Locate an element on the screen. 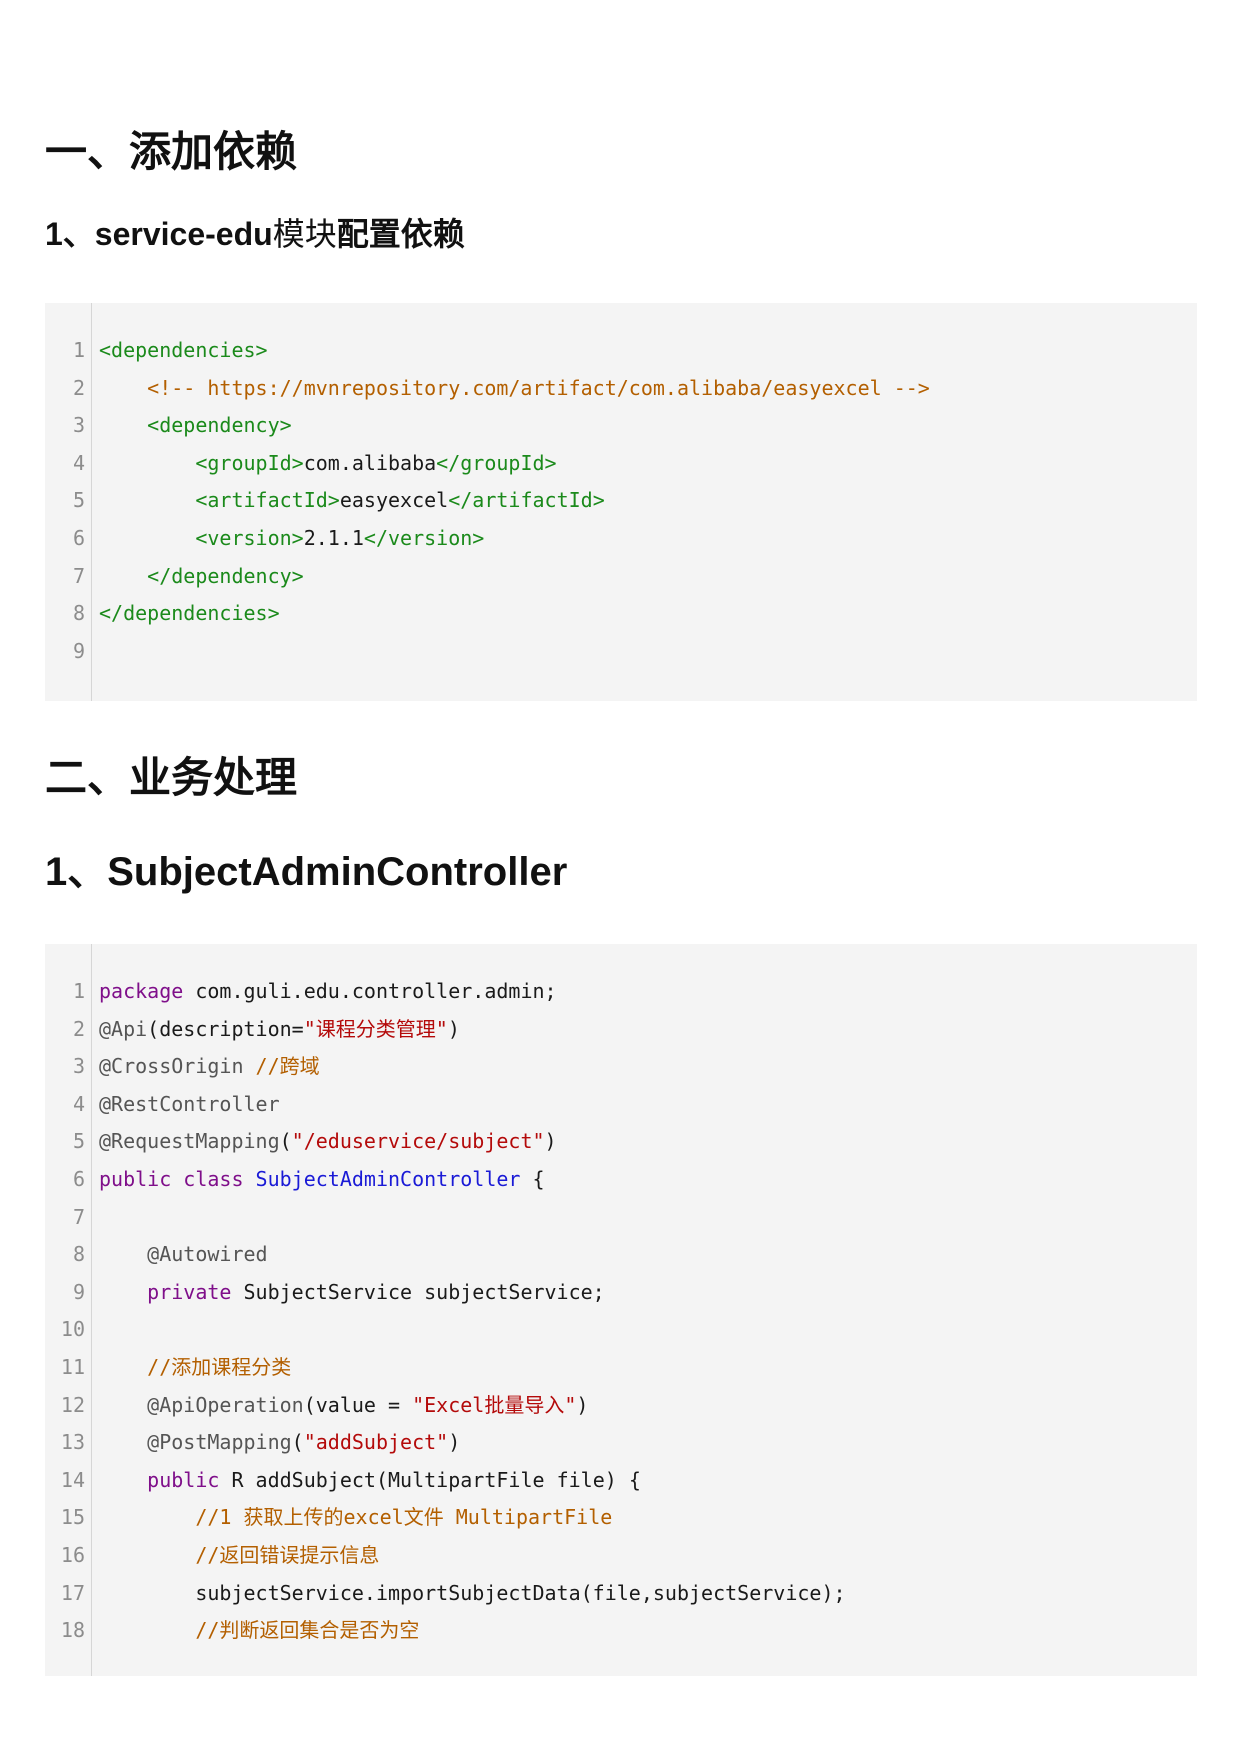  code-token: SubjectAdminController is located at coordinates (388, 1179).